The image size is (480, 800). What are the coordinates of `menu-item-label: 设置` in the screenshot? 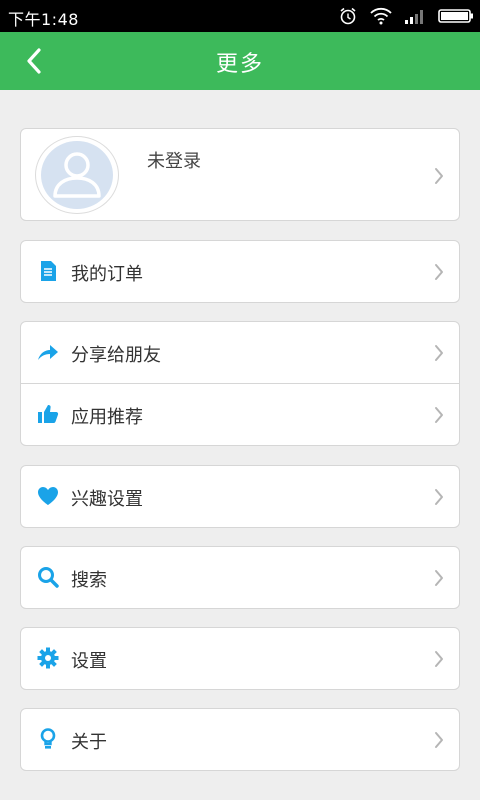 It's located at (89, 661).